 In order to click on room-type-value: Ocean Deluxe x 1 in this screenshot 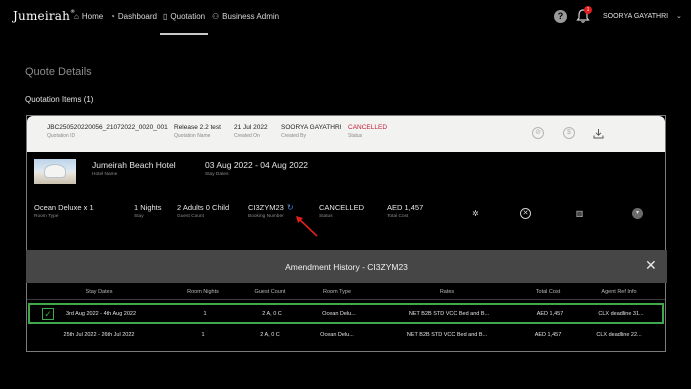, I will do `click(64, 207)`.